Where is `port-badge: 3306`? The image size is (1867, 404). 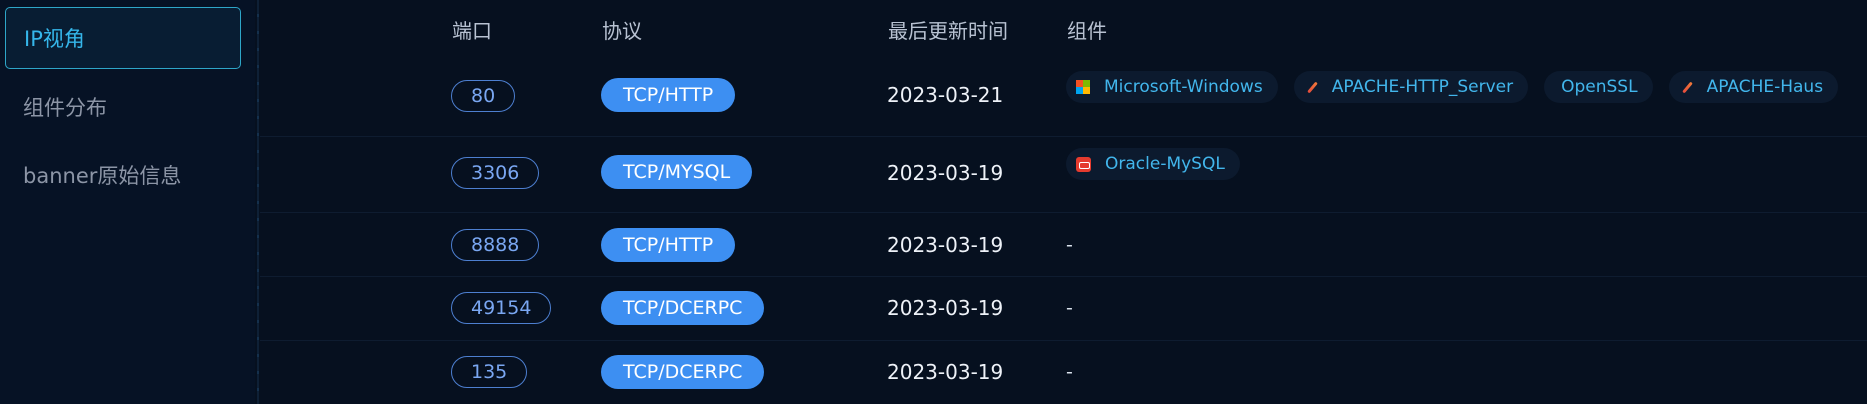 port-badge: 3306 is located at coordinates (495, 173).